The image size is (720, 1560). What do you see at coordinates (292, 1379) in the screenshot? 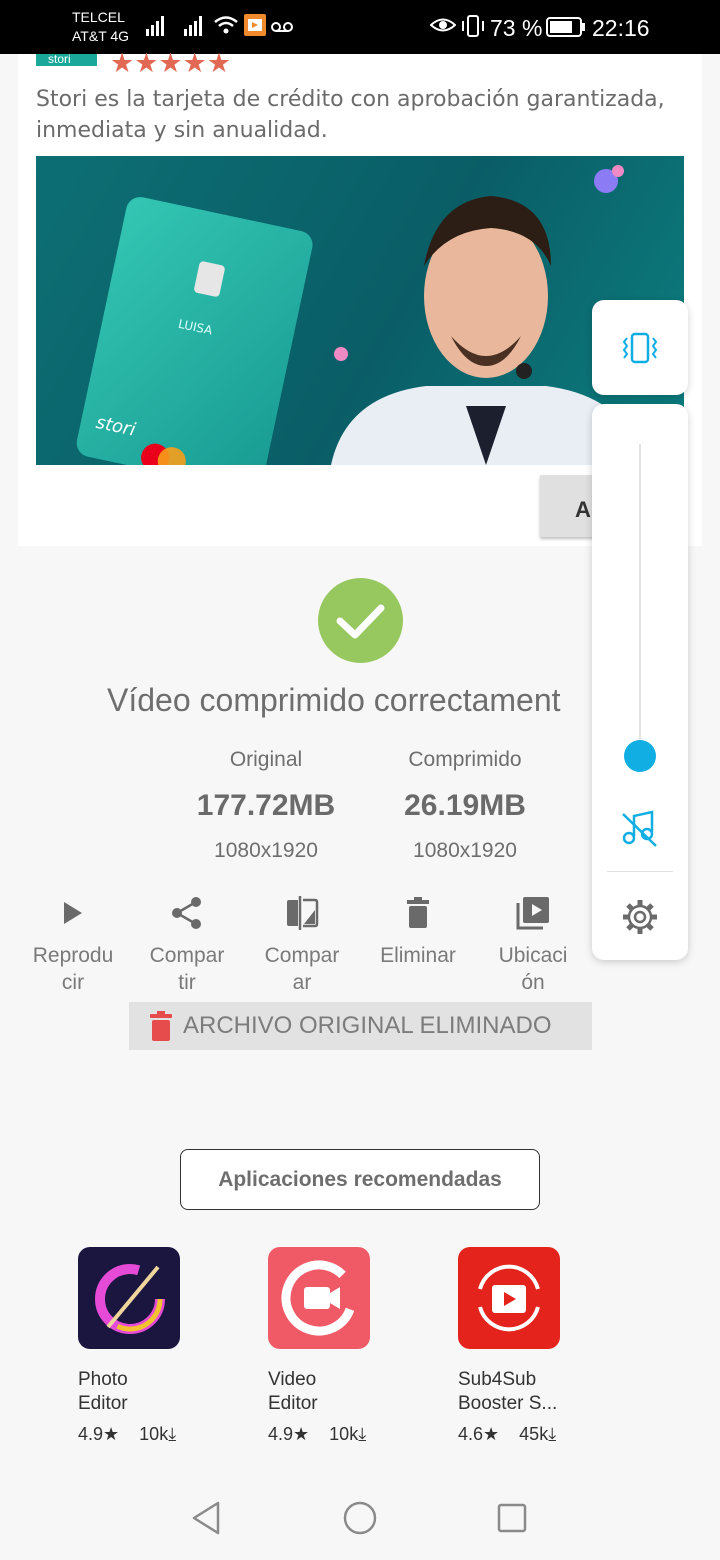
I see `video-editor-name-1: Video` at bounding box center [292, 1379].